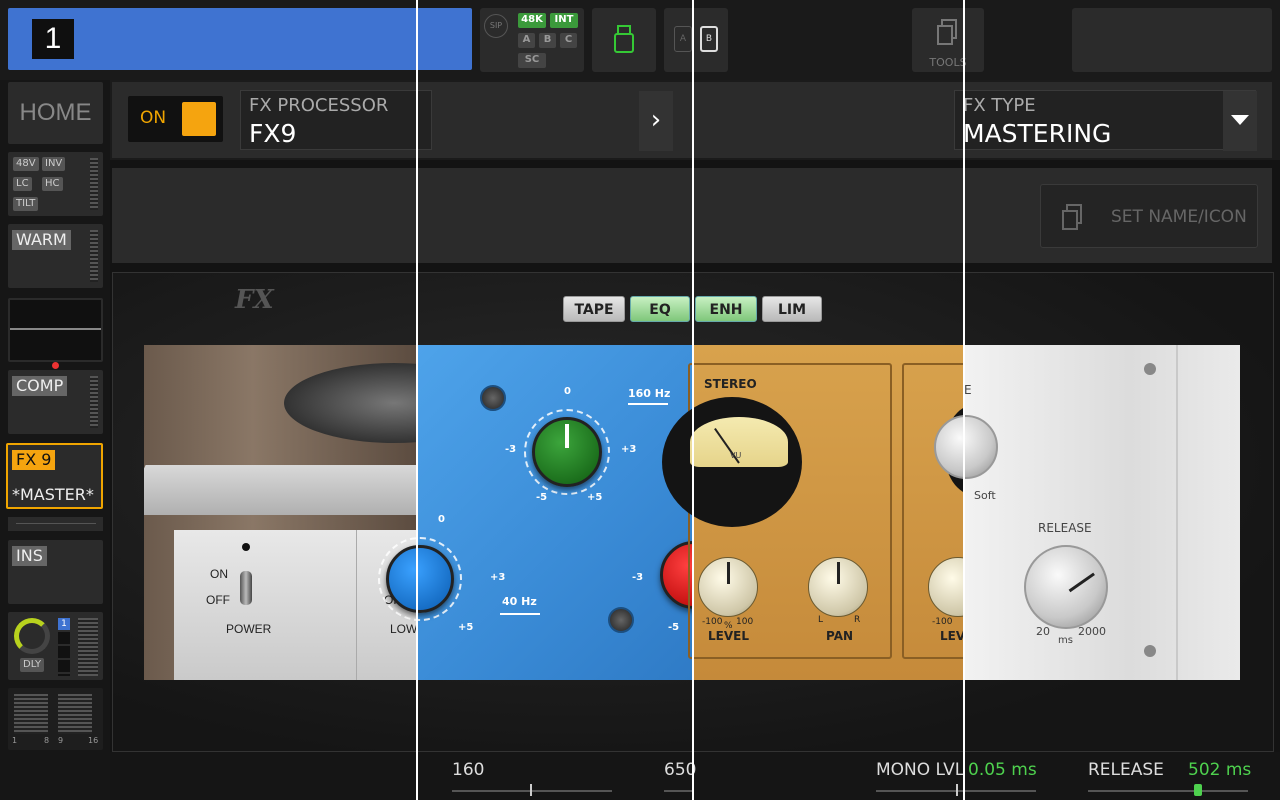 Image resolution: width=1280 pixels, height=800 pixels. Describe the element at coordinates (1105, 120) in the screenshot. I see `fx-type-dropdown: FX TYPE MASTERING` at that location.